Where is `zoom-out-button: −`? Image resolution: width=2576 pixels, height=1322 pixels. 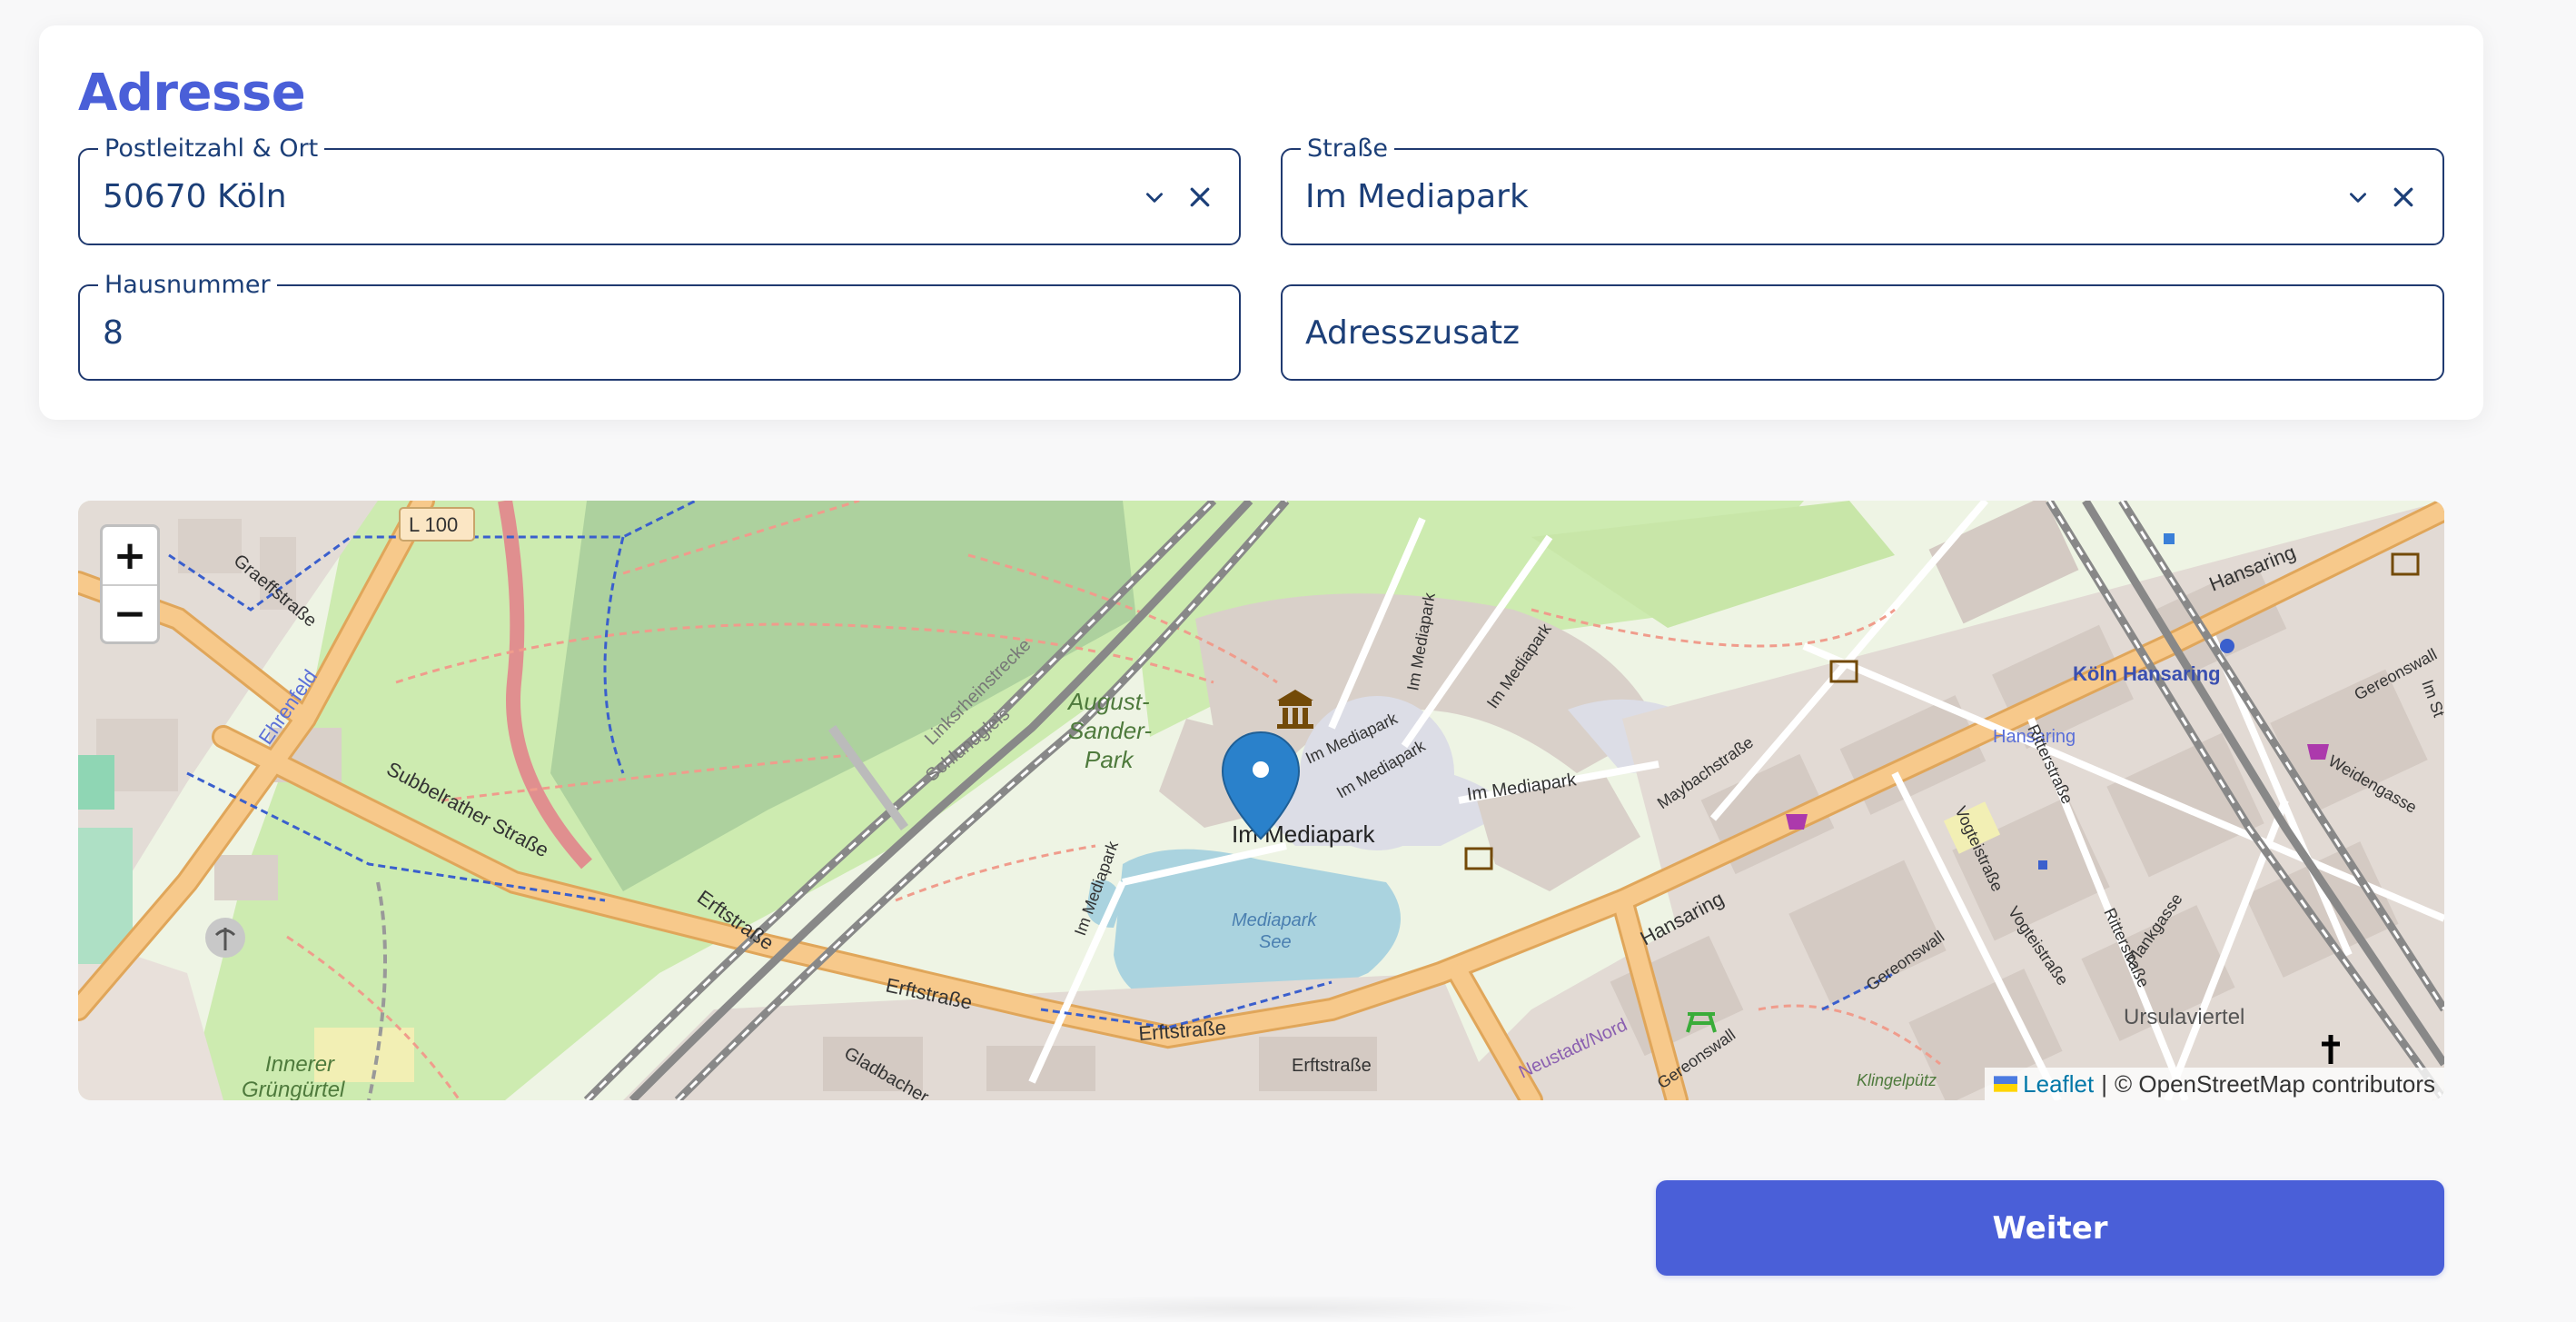
zoom-out-button: − is located at coordinates (130, 613).